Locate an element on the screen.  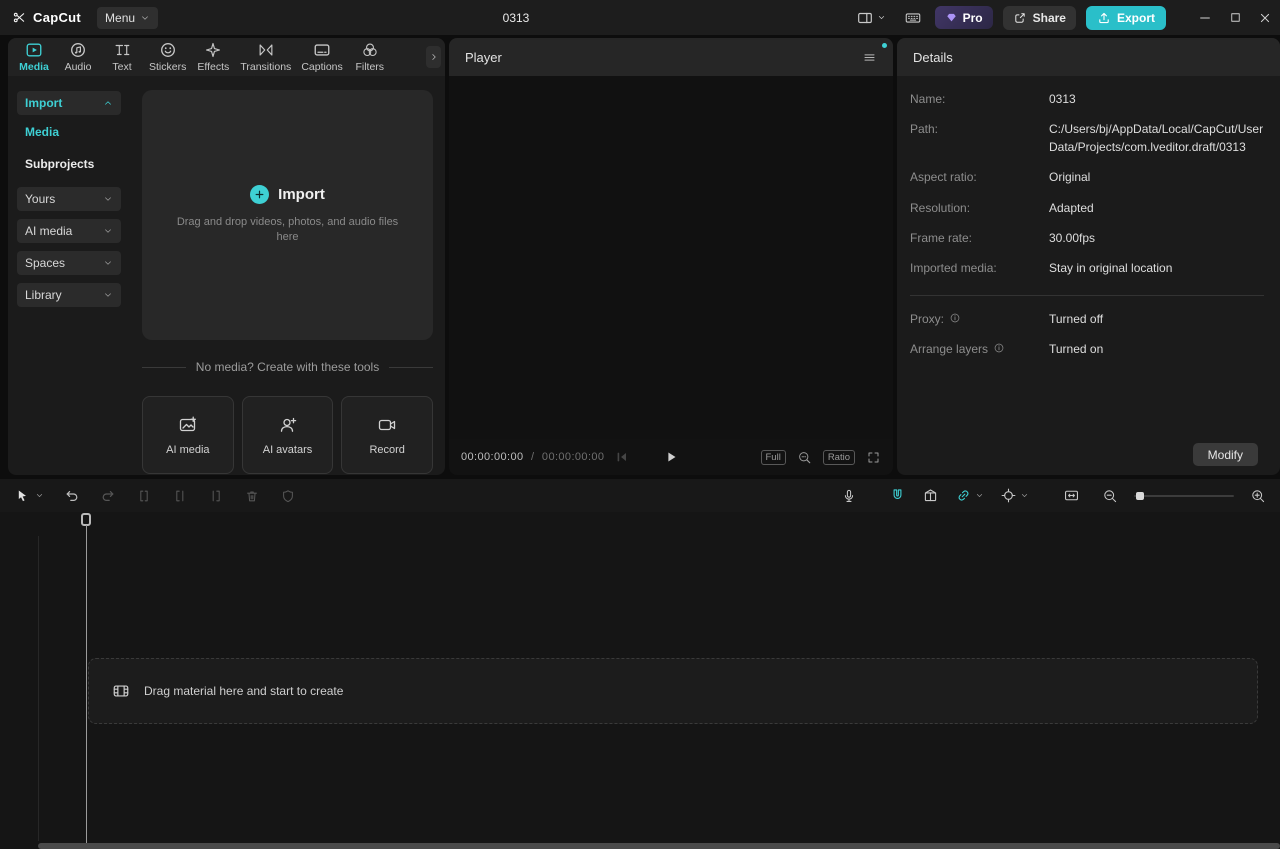
preview-quality-badge: Full is located at coordinates (773, 457).